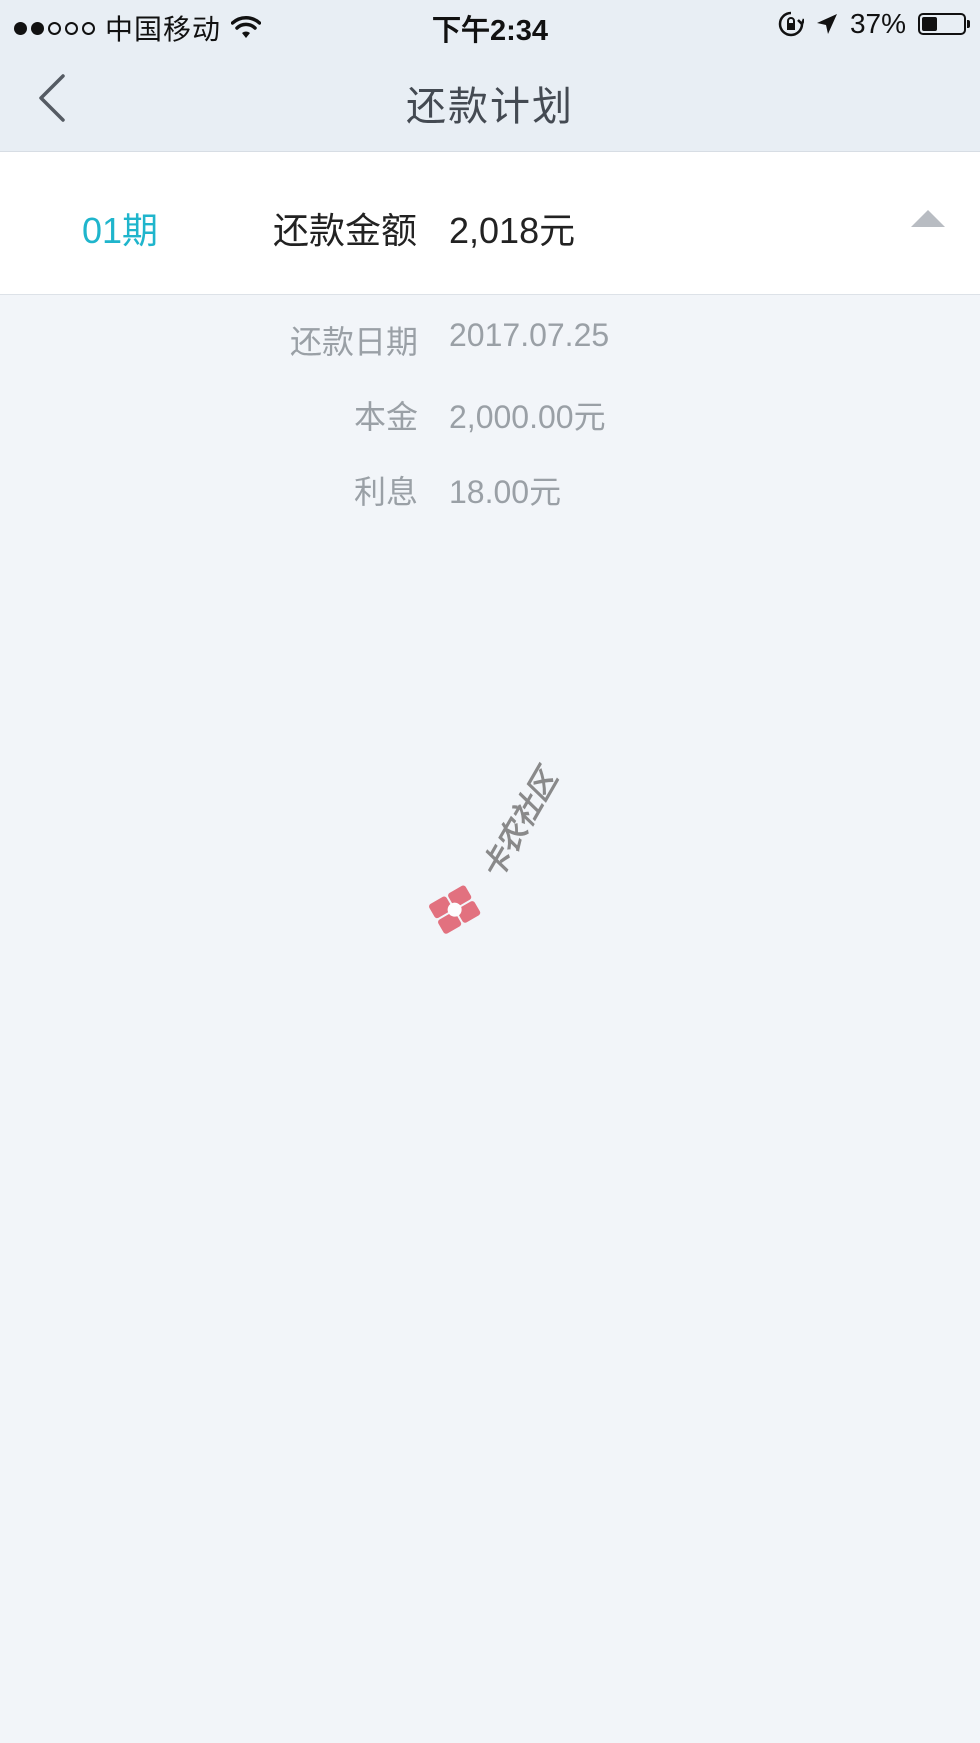 The height and width of the screenshot is (1743, 980). I want to click on page-title: 还款计划, so click(490, 107).